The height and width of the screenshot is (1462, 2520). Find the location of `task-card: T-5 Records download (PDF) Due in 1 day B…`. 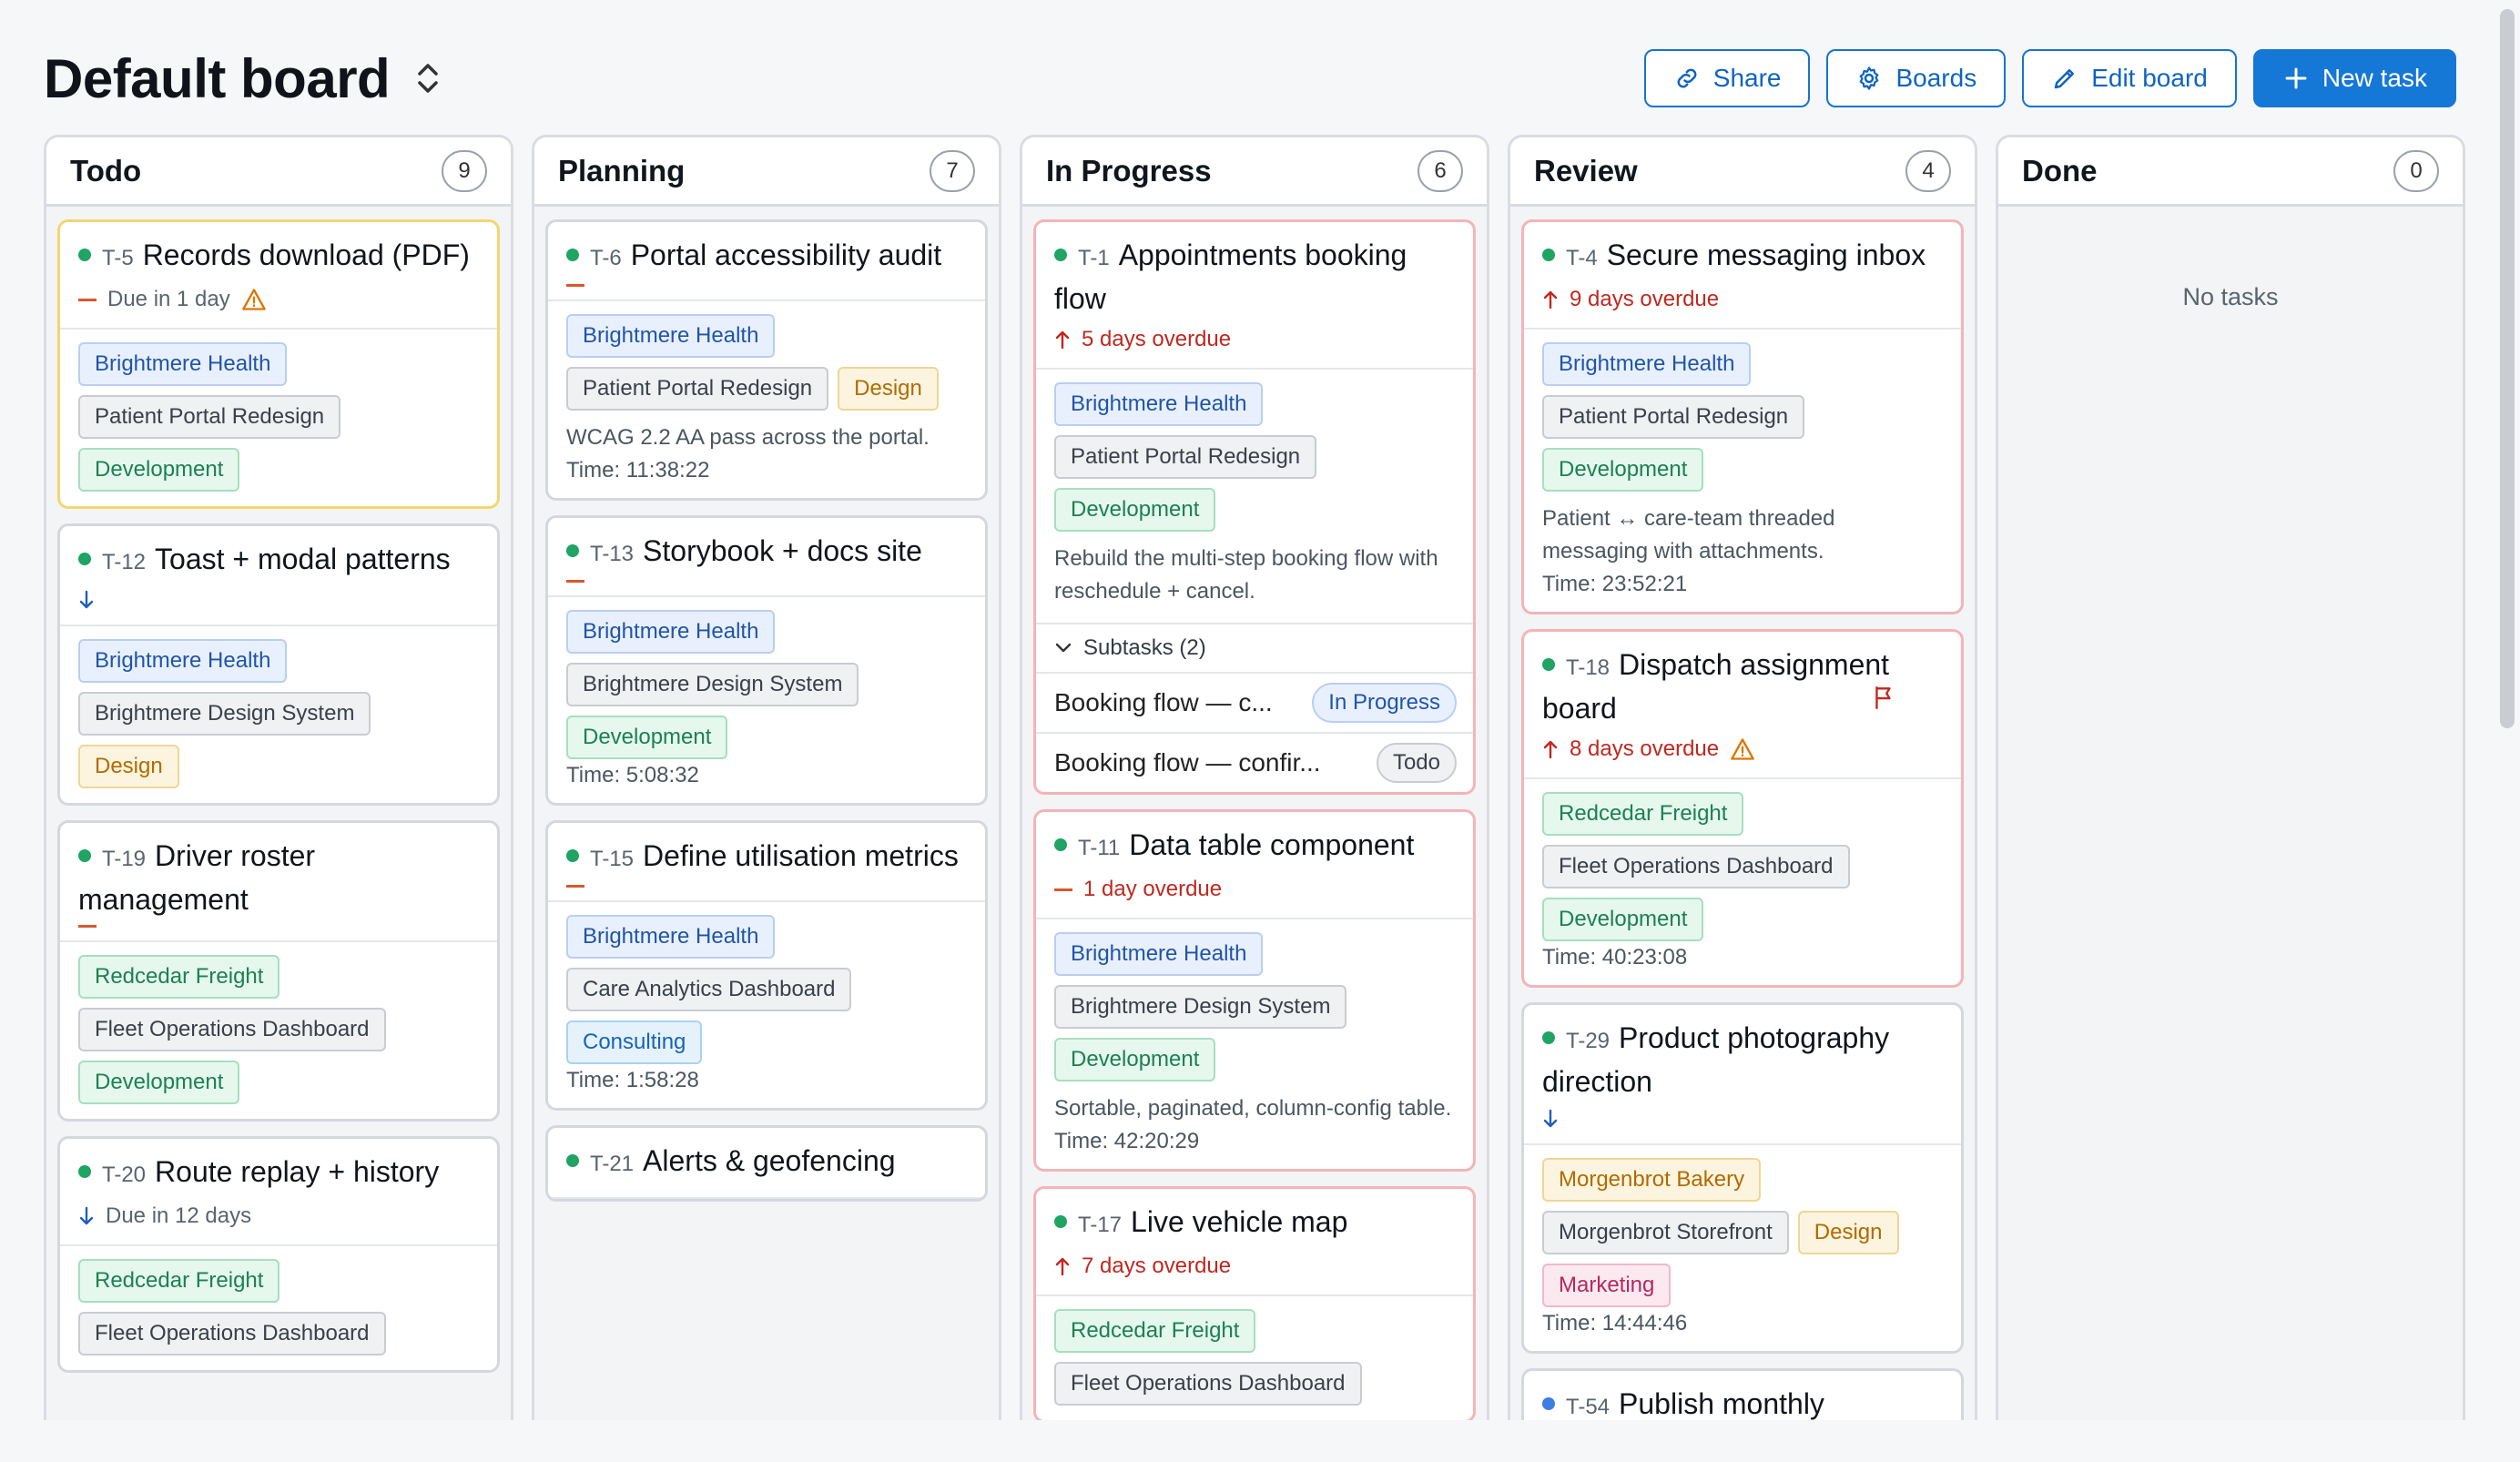

task-card: T-5 Records download (PDF) Due in 1 day B… is located at coordinates (278, 364).